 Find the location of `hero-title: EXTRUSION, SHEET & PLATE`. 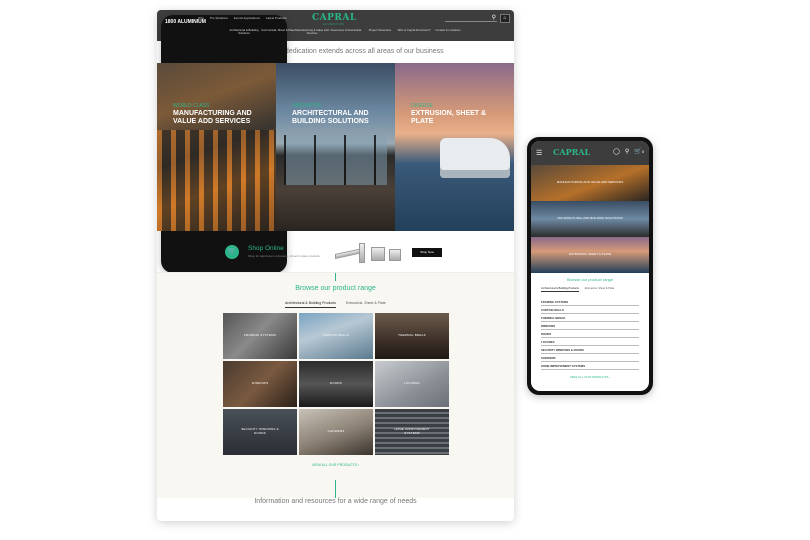

hero-title: EXTRUSION, SHEET & PLATE is located at coordinates (449, 117).